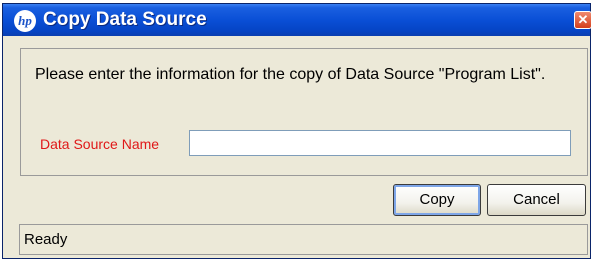 The image size is (593, 261). Describe the element at coordinates (25, 21) in the screenshot. I see `hp-logo-icon: hp` at that location.